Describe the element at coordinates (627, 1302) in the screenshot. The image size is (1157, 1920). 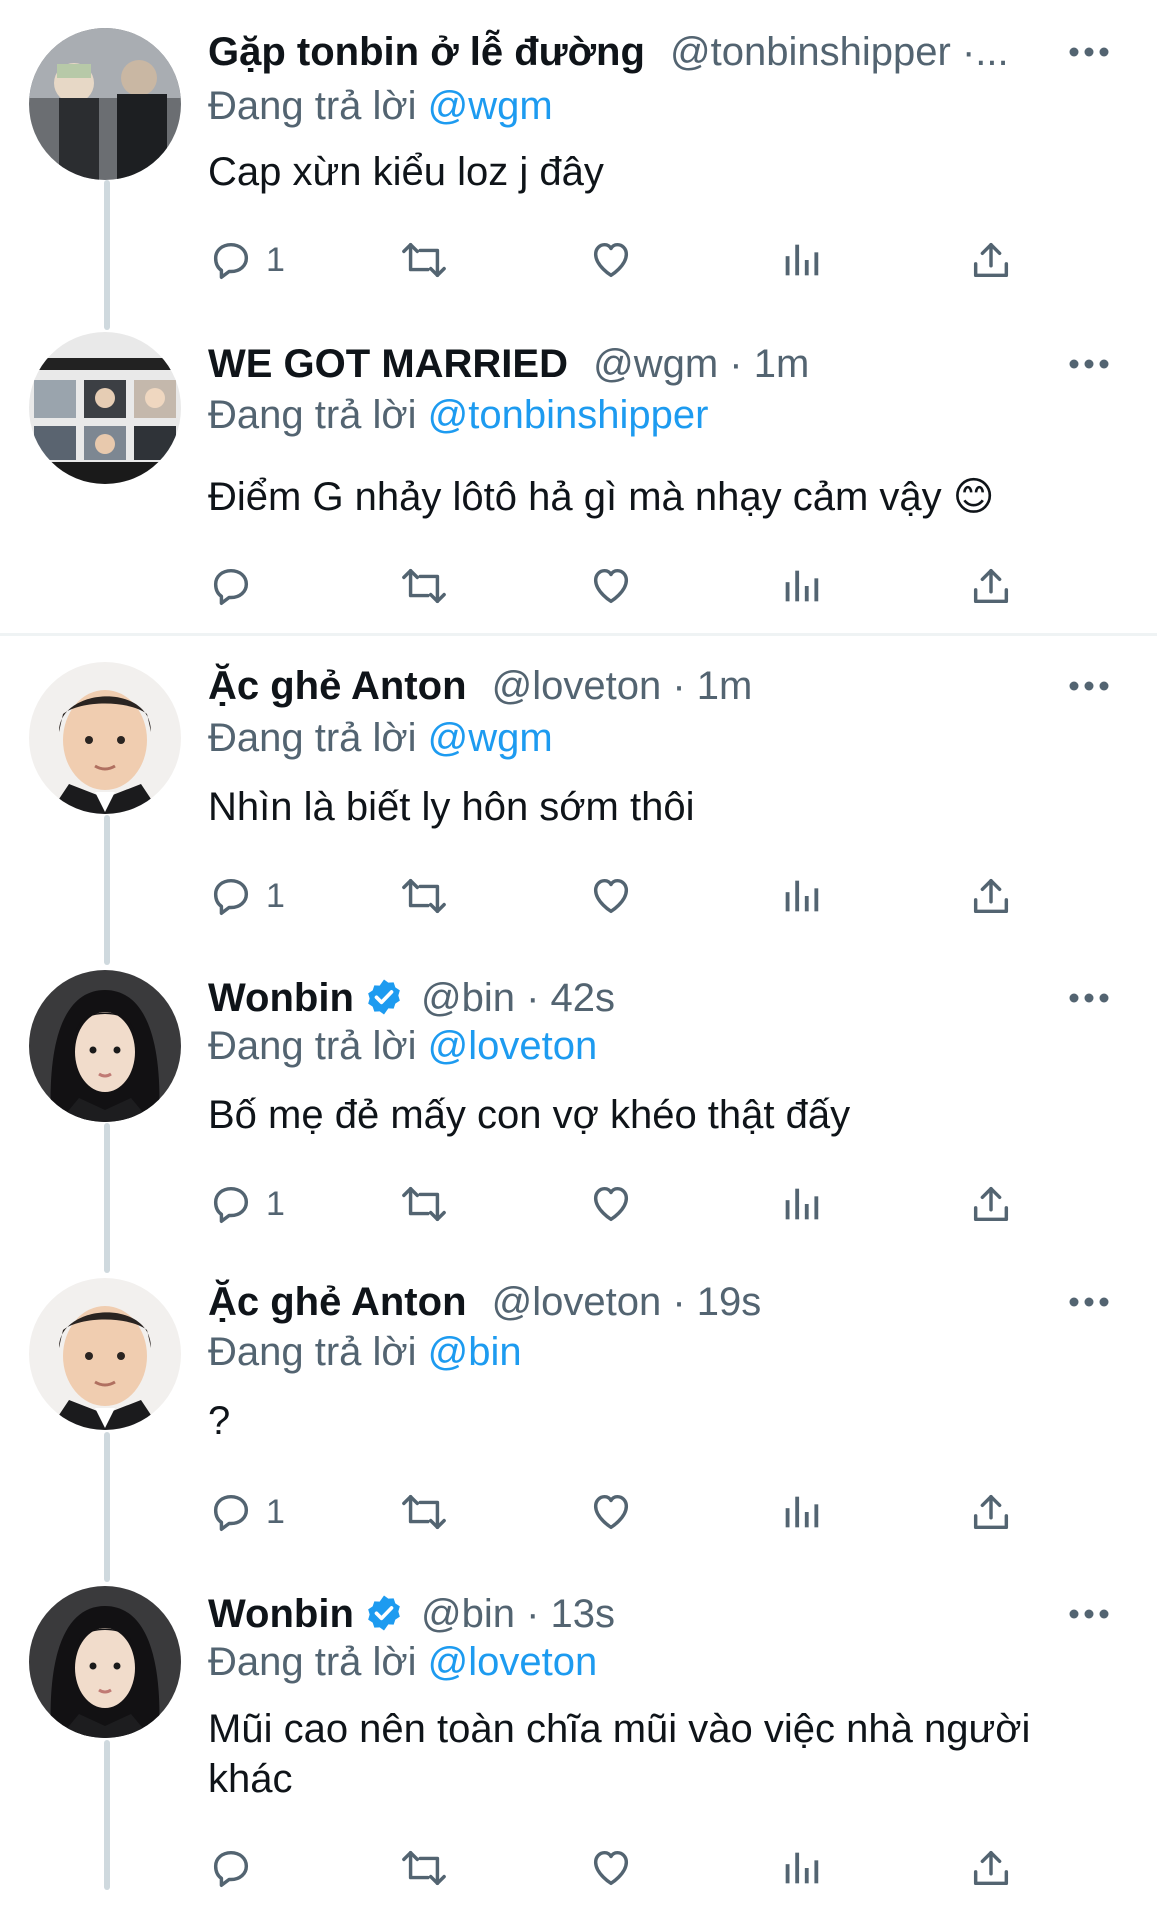
I see `handle-time: @loveton · 19s` at that location.